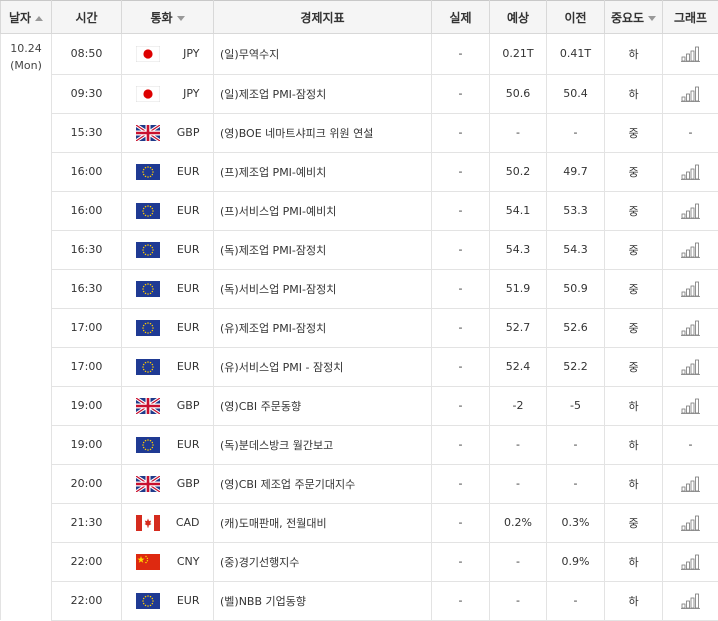  What do you see at coordinates (323, 93) in the screenshot?
I see `indicator-cell: (일)제조업 PMI-잠정치` at bounding box center [323, 93].